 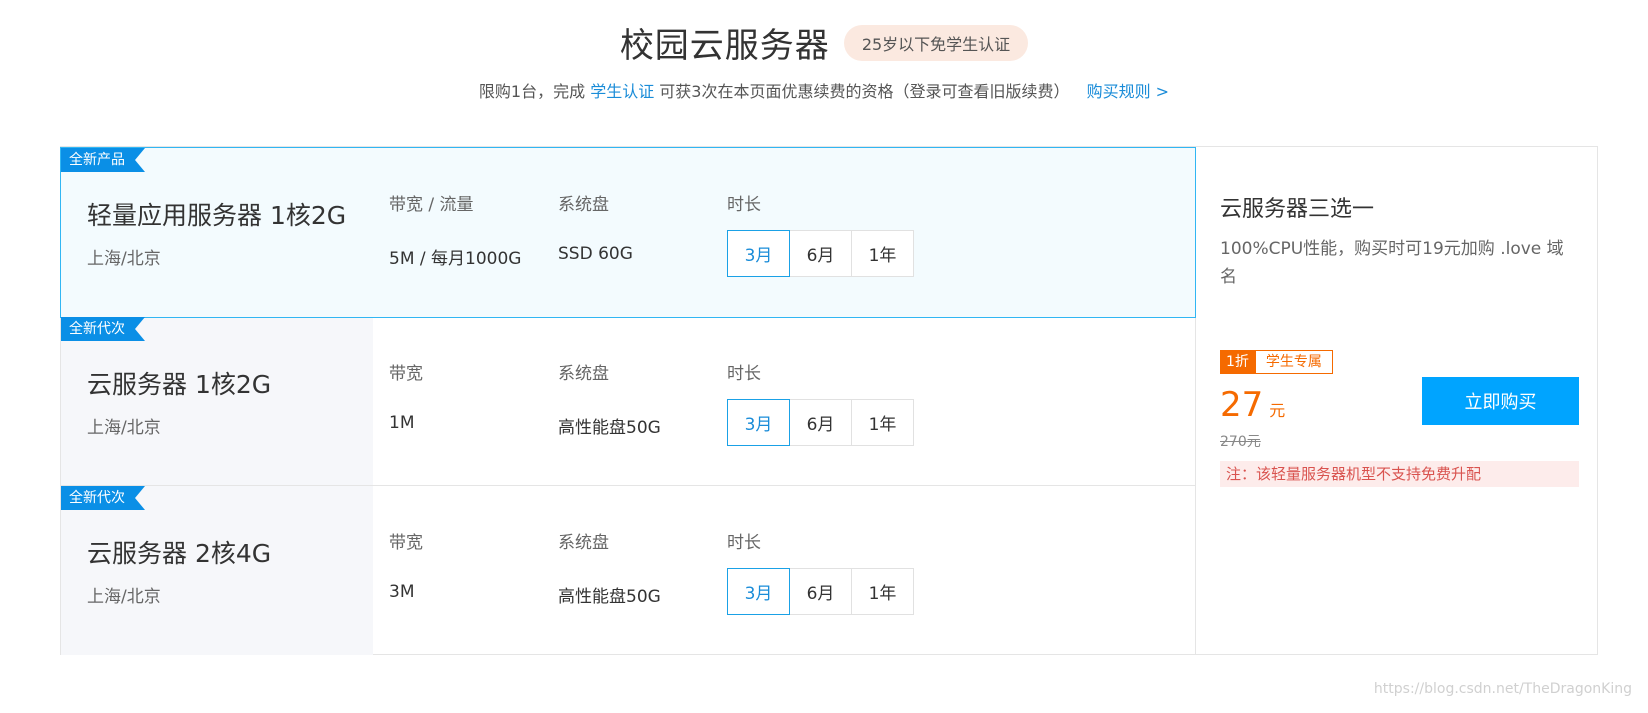 What do you see at coordinates (1392, 263) in the screenshot?
I see `sidebar-description: 100%CPU性能，购买时可19元加购 .love 域名` at bounding box center [1392, 263].